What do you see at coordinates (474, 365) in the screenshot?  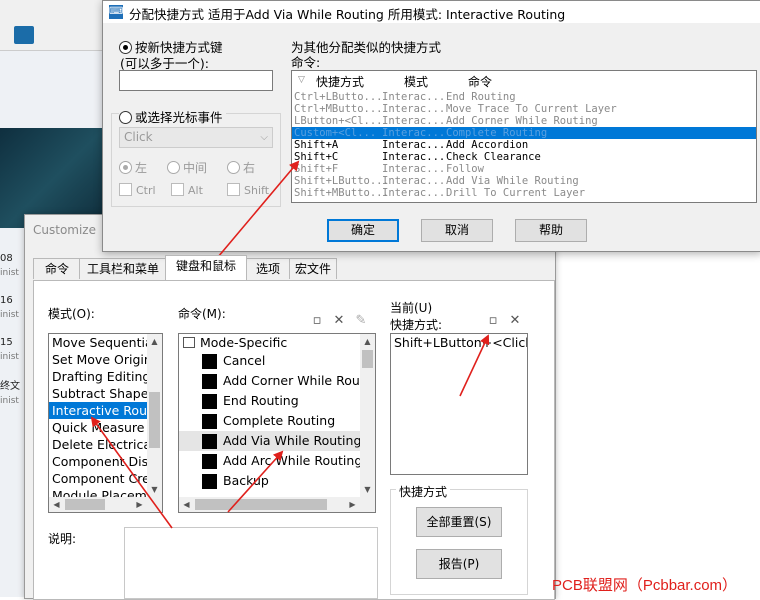 I see `arrow-to-shortcut` at bounding box center [474, 365].